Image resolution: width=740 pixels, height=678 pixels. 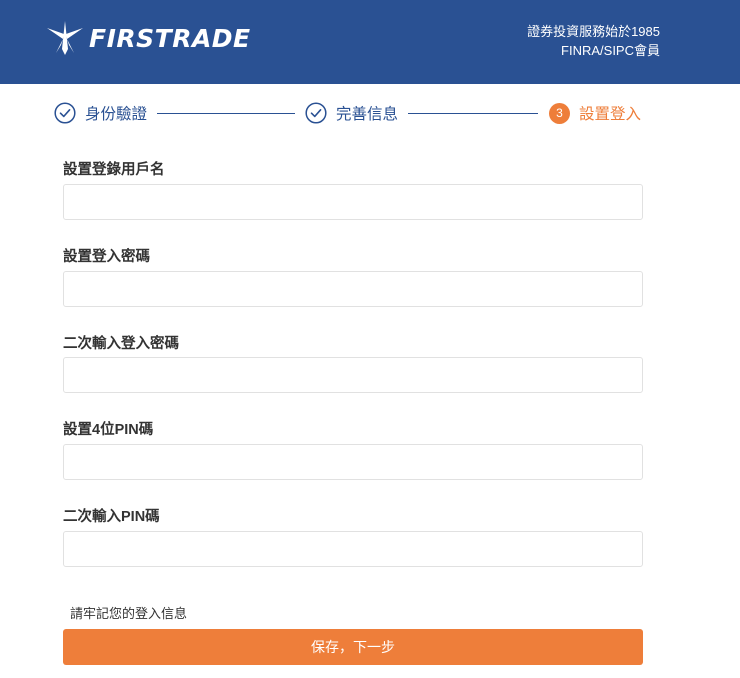 What do you see at coordinates (170, 38) in the screenshot?
I see `logo-text: FIRSTRADE` at bounding box center [170, 38].